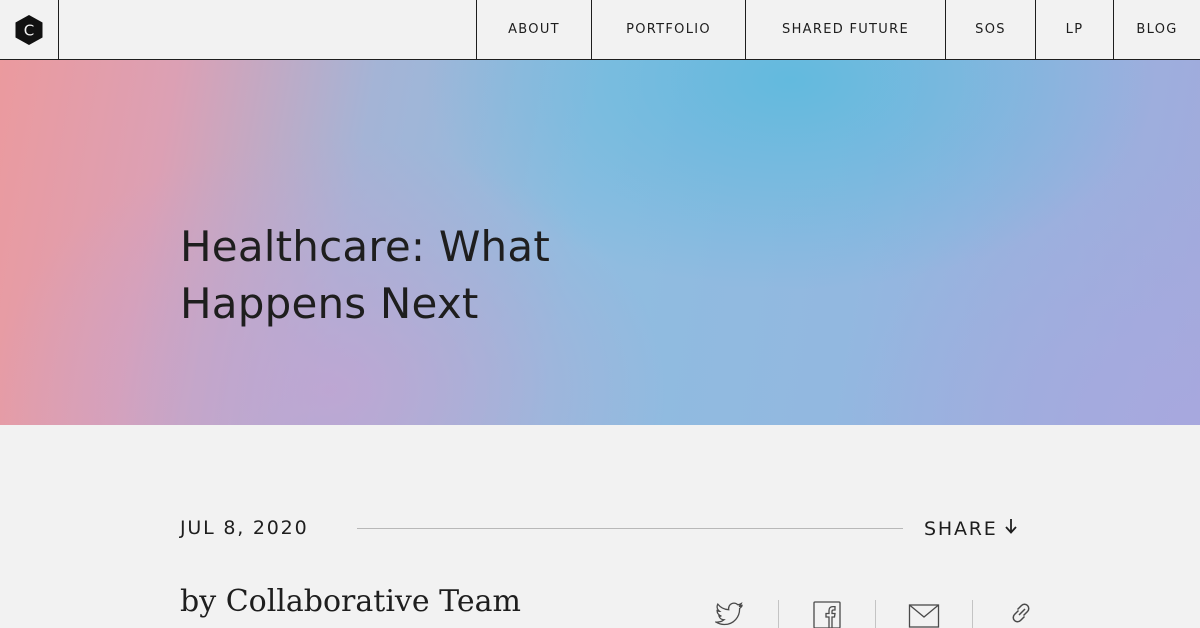 The image size is (1200, 628). What do you see at coordinates (924, 613) in the screenshot?
I see `email-icon` at bounding box center [924, 613].